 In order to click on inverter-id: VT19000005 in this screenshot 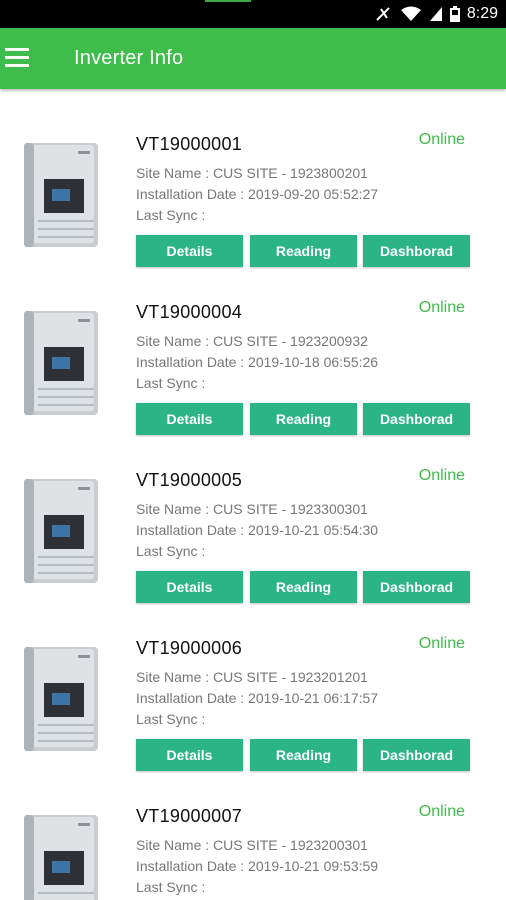, I will do `click(189, 480)`.